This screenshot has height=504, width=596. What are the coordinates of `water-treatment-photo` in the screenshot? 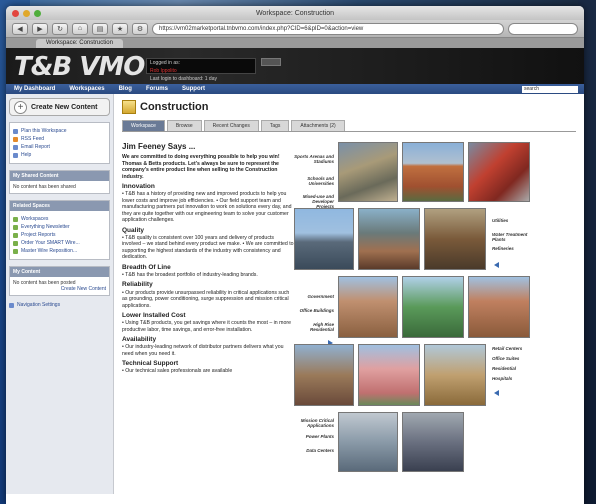 It's located at (389, 239).